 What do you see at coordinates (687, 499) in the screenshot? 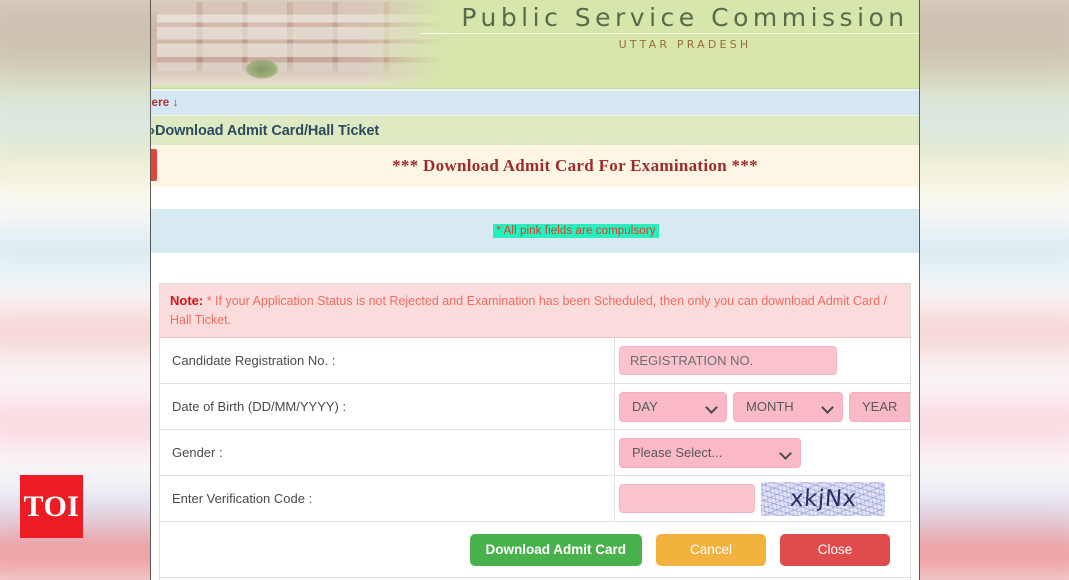
I see `verification-code-input` at bounding box center [687, 499].